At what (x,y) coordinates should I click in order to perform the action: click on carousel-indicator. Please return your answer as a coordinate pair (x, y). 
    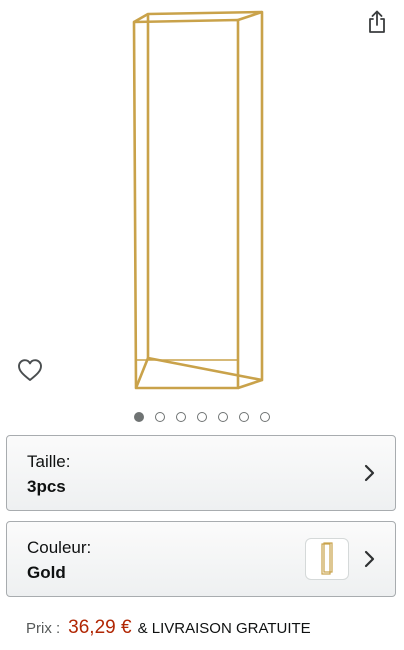
    Looking at the image, I should click on (202, 418).